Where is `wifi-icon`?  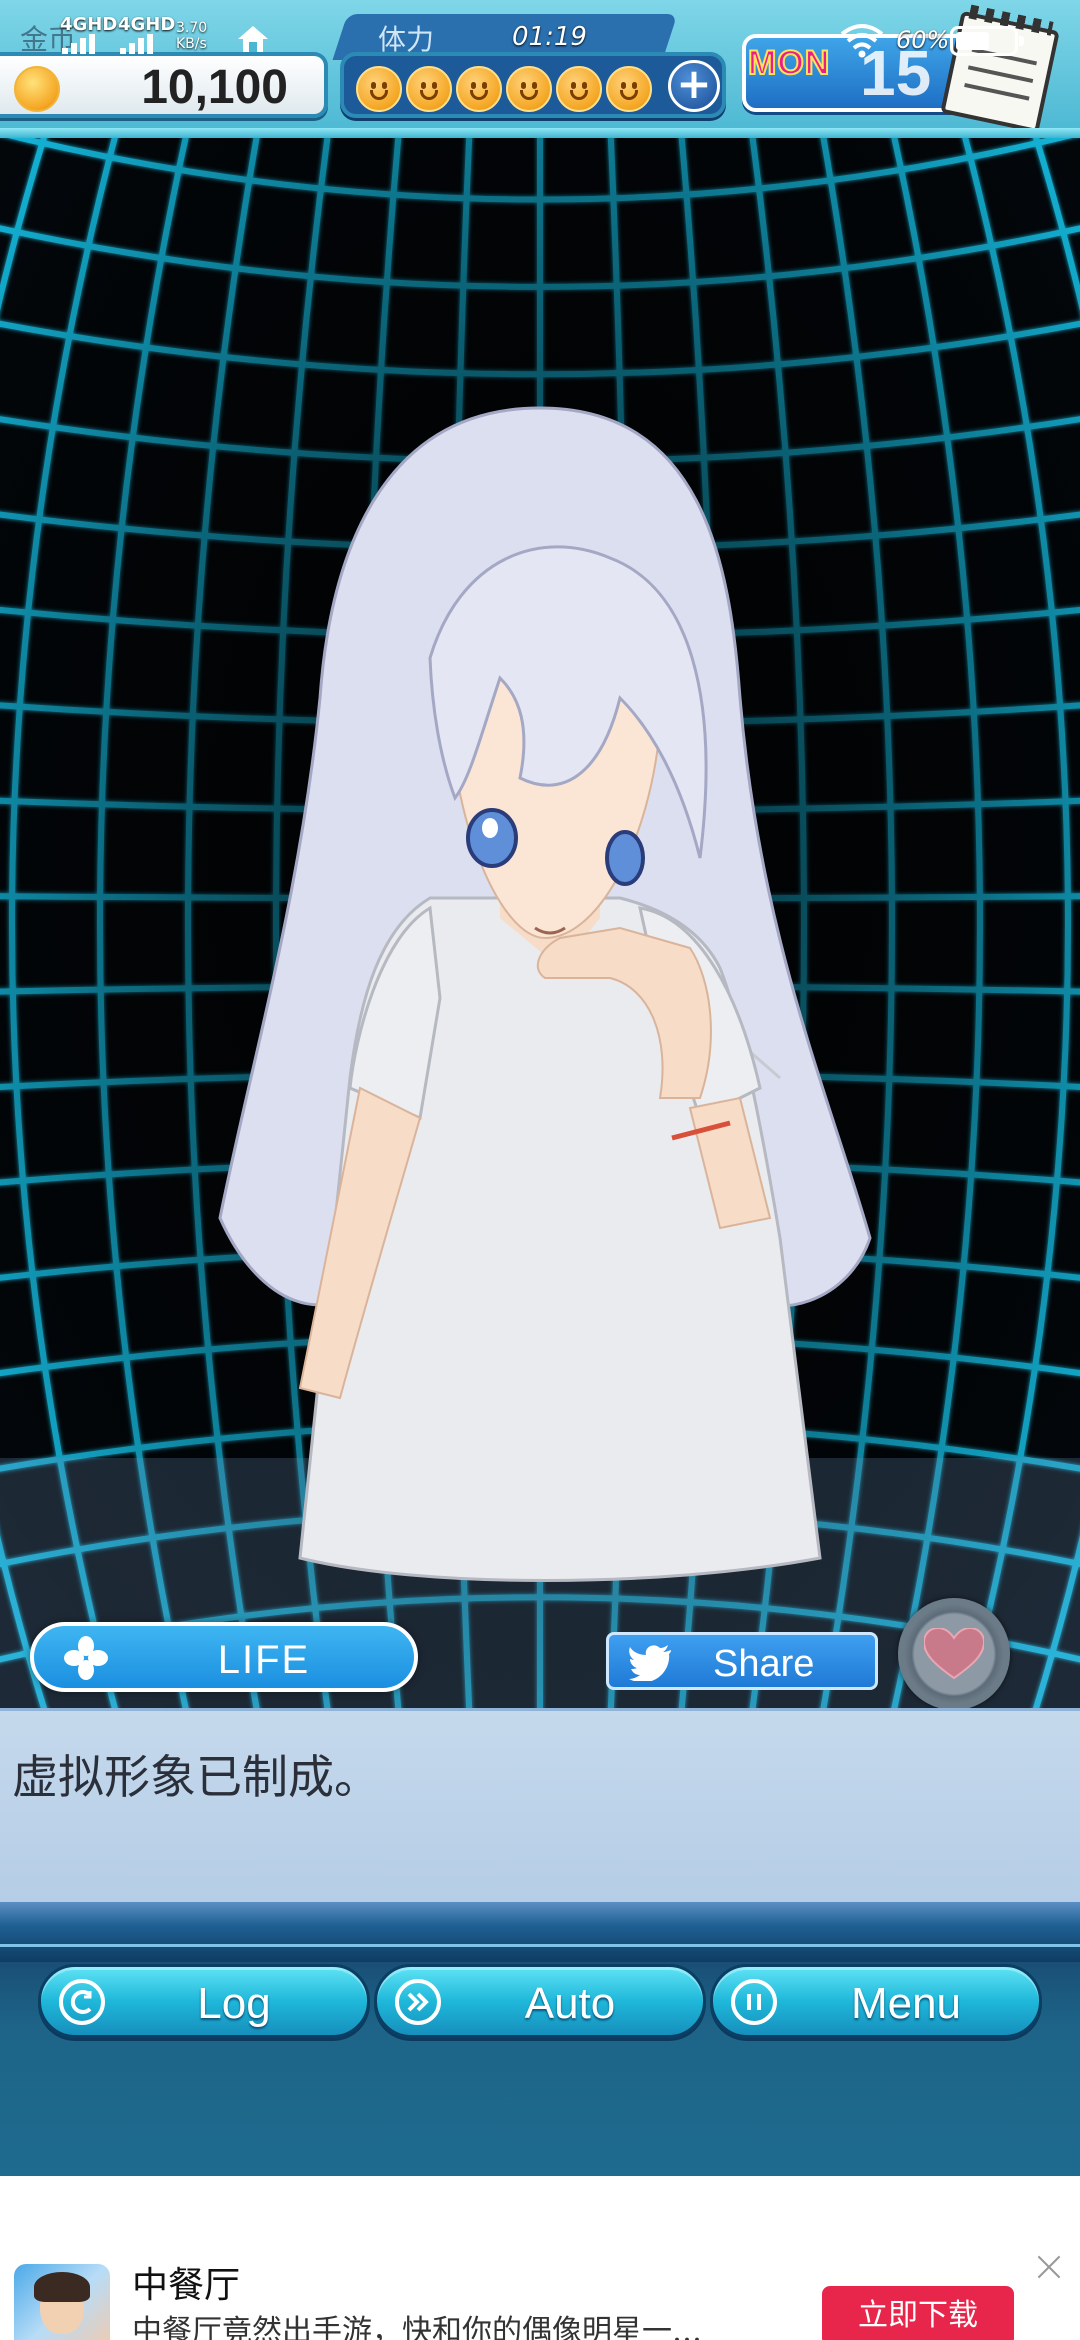
wifi-icon is located at coordinates (862, 41).